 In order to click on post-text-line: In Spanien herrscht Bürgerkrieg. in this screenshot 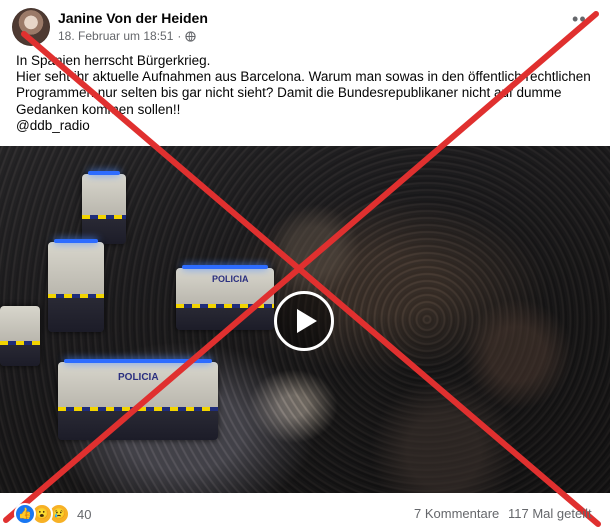, I will do `click(113, 60)`.